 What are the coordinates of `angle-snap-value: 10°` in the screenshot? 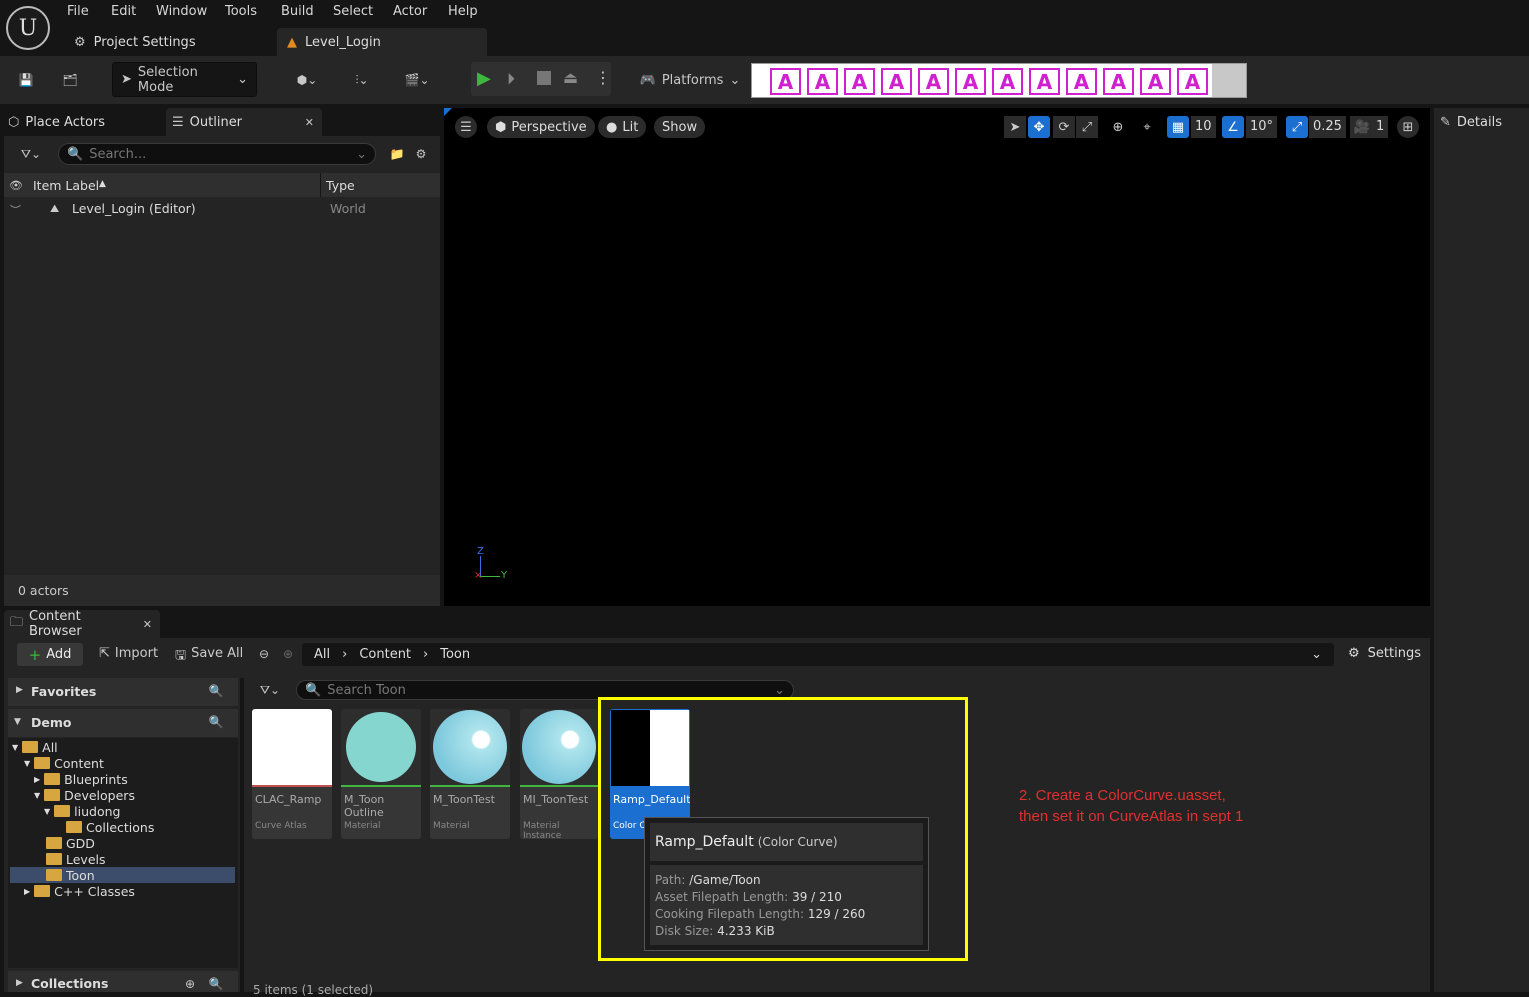 It's located at (1262, 127).